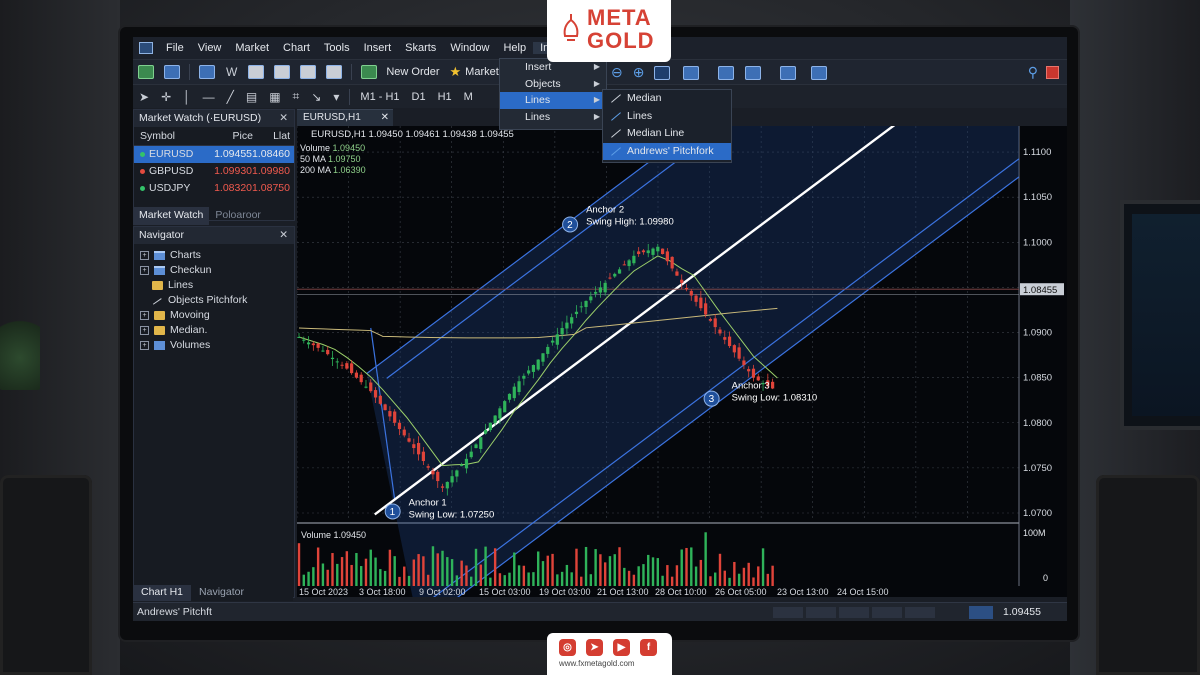 The image size is (1200, 675). What do you see at coordinates (214, 345) in the screenshot?
I see `nav-item-volumes: + Volumes` at bounding box center [214, 345].